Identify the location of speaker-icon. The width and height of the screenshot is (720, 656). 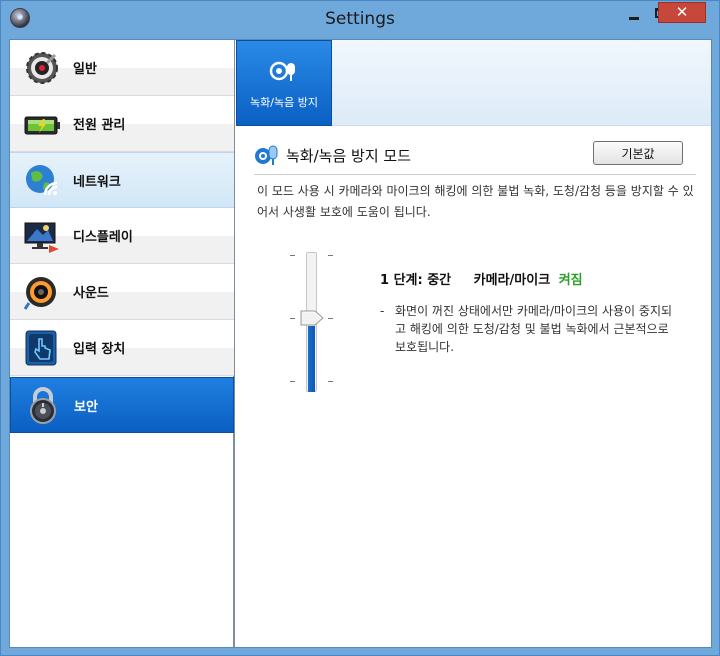
(39, 293).